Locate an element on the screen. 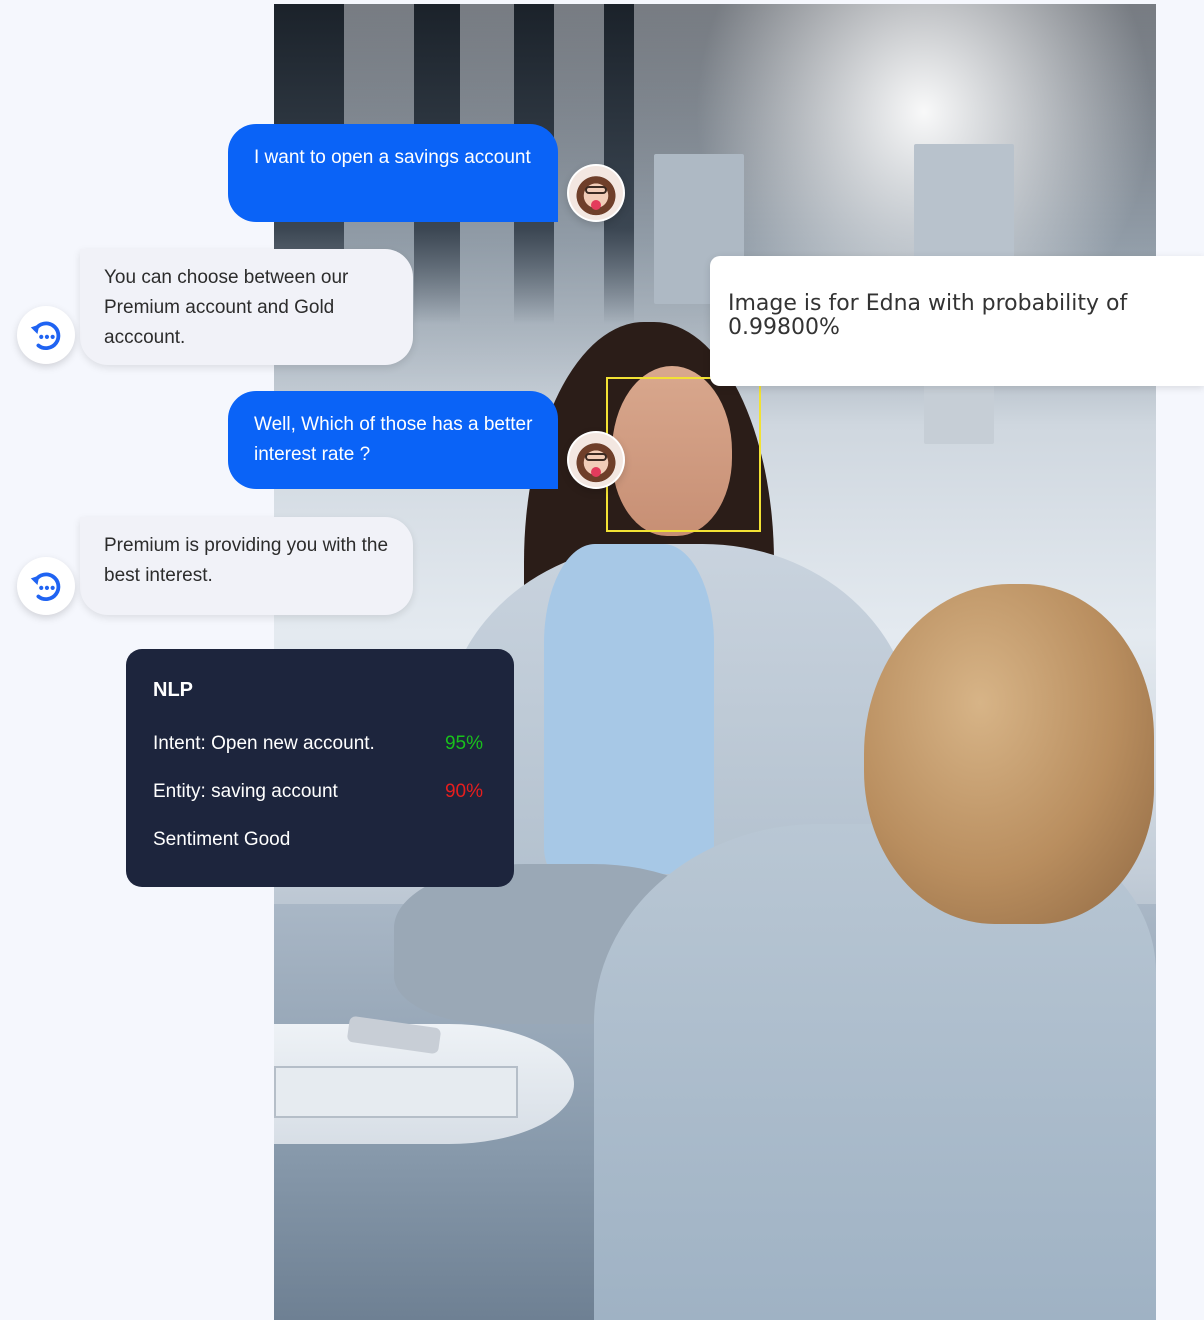  photo-woman-shirt is located at coordinates (629, 709).